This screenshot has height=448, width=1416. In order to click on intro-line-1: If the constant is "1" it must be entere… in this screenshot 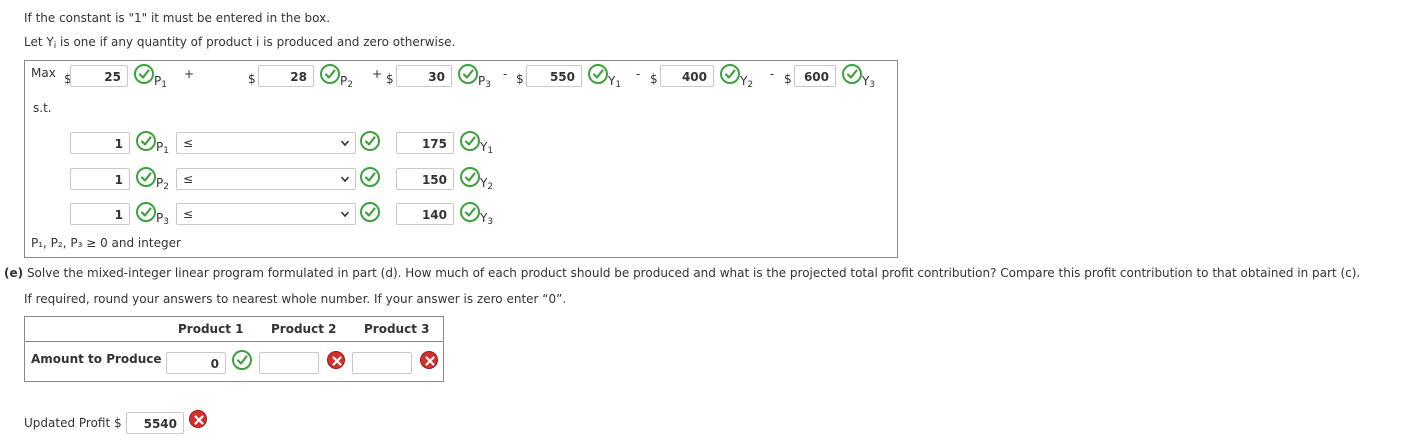, I will do `click(177, 18)`.